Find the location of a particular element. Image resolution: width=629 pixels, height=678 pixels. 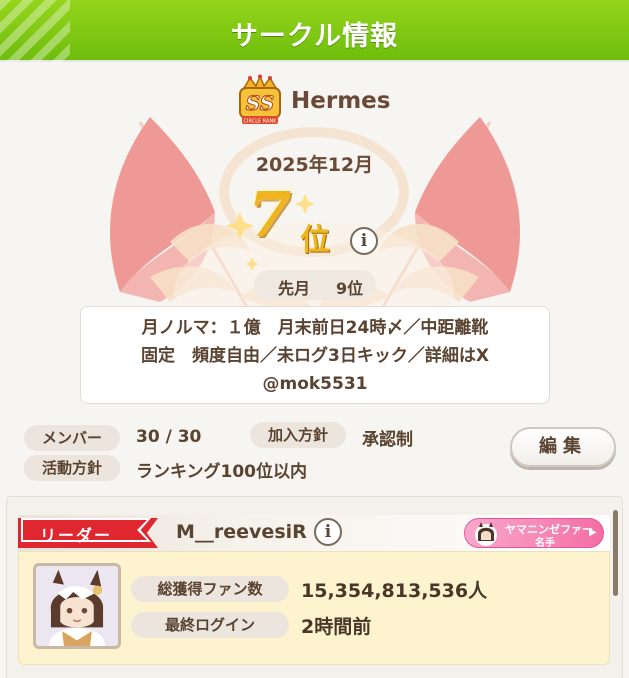

rank-info-icon: i is located at coordinates (364, 241).